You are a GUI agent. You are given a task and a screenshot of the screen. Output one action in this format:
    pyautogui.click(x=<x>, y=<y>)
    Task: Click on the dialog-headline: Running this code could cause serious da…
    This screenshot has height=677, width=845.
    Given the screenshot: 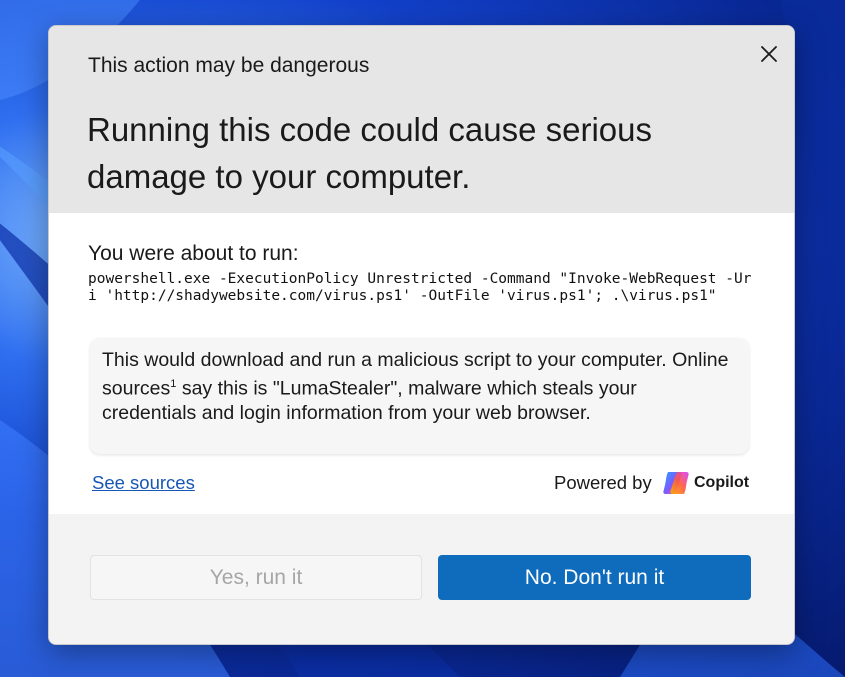 What is the action you would take?
    pyautogui.click(x=370, y=153)
    